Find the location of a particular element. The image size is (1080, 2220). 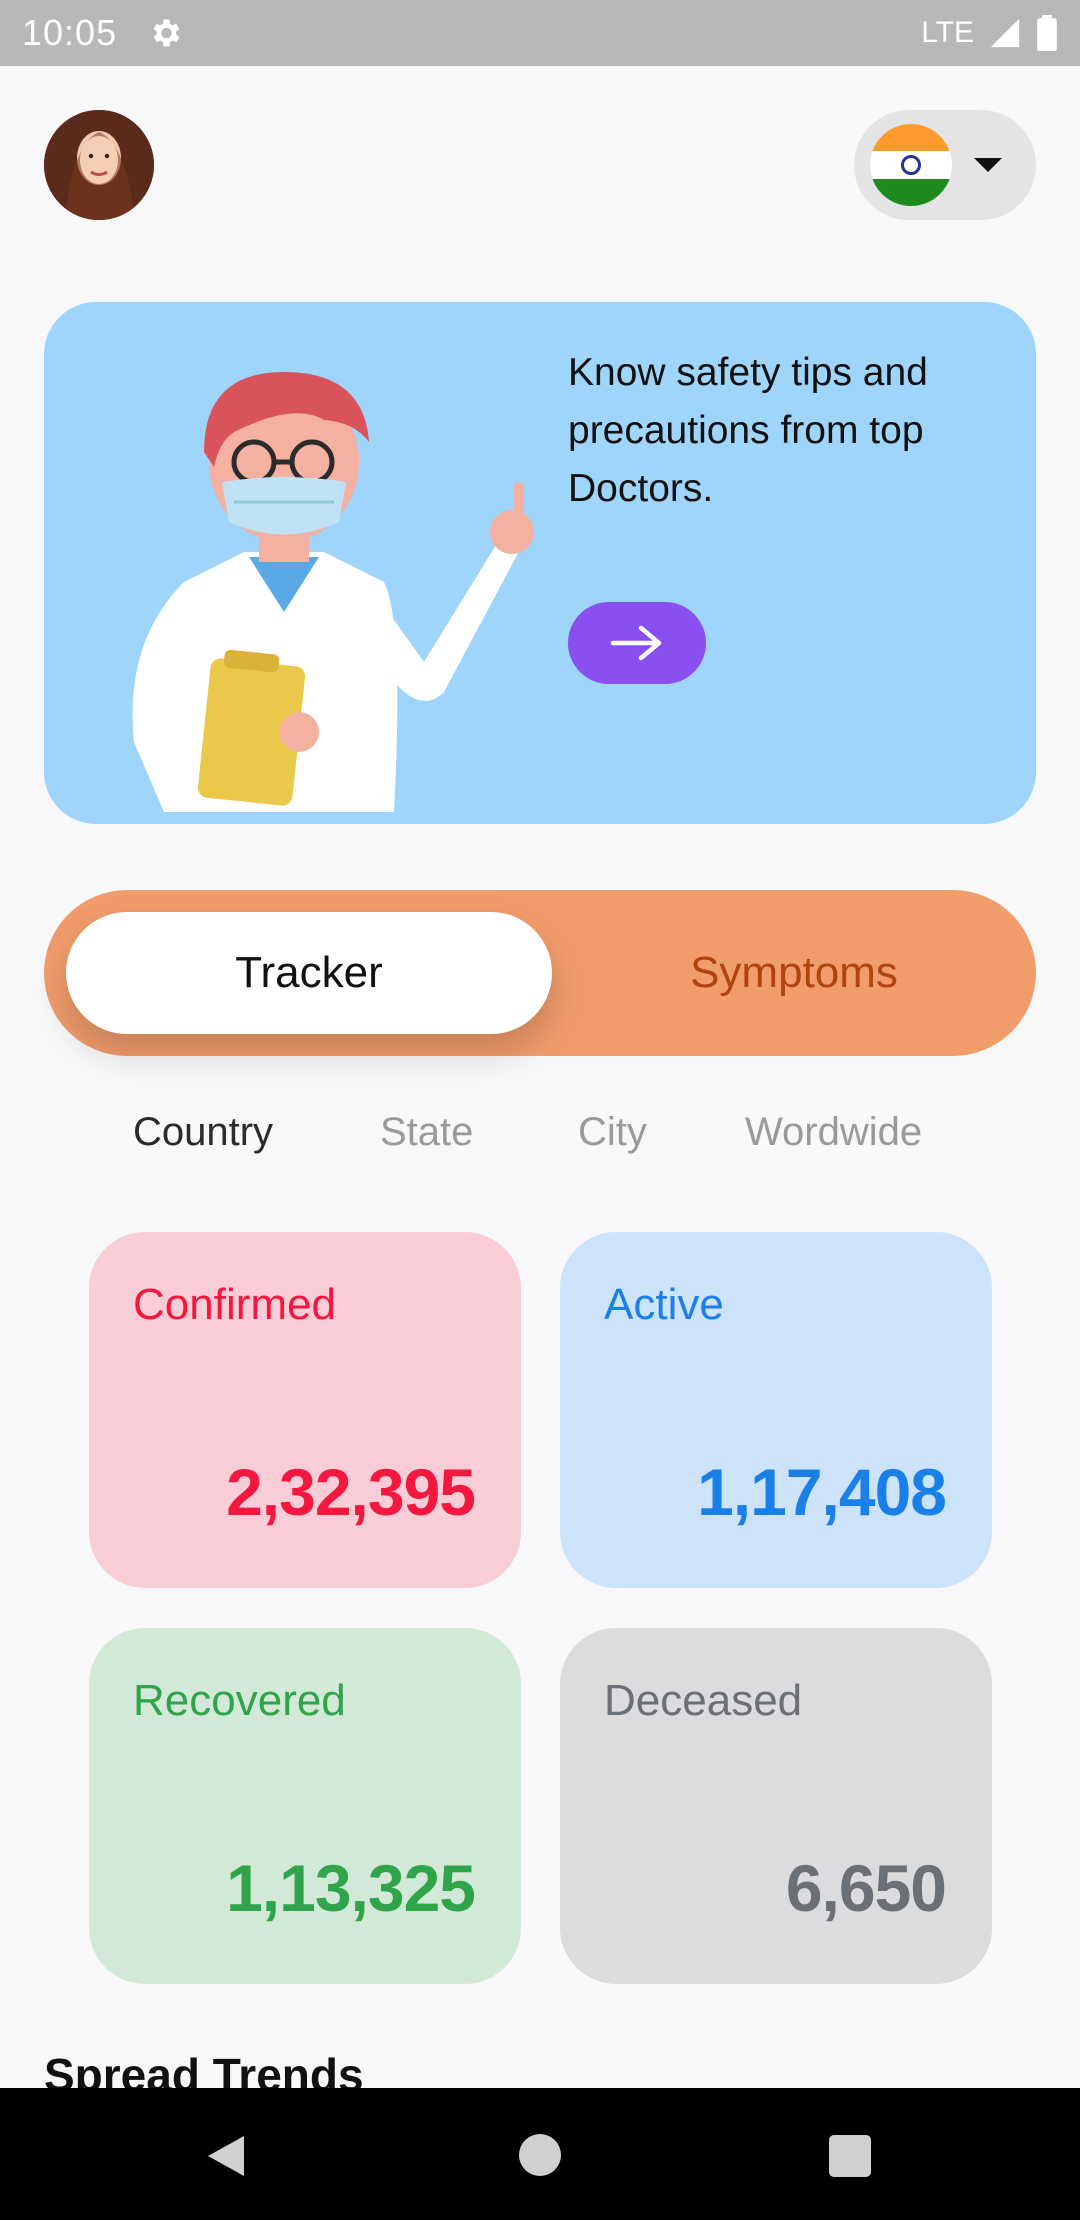

status-time: 10:05 is located at coordinates (70, 32).